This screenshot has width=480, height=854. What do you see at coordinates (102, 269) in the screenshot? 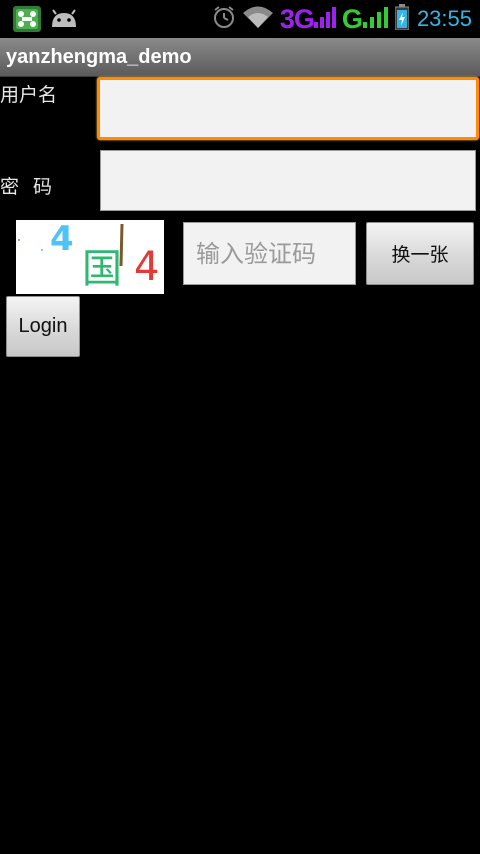
I see `captcha-char-2: 国` at bounding box center [102, 269].